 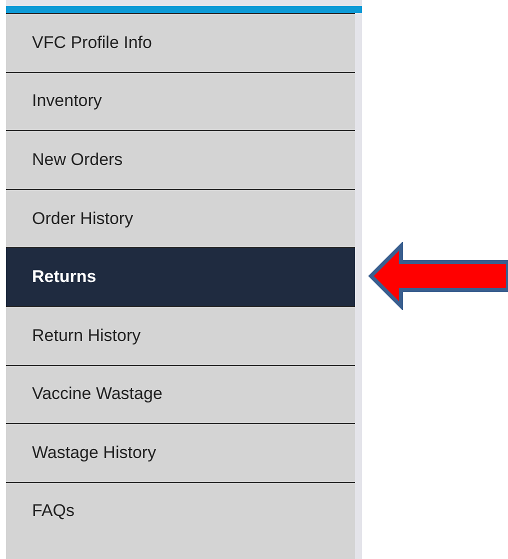 I want to click on menu-item: Vaccine Wastage, so click(x=180, y=394).